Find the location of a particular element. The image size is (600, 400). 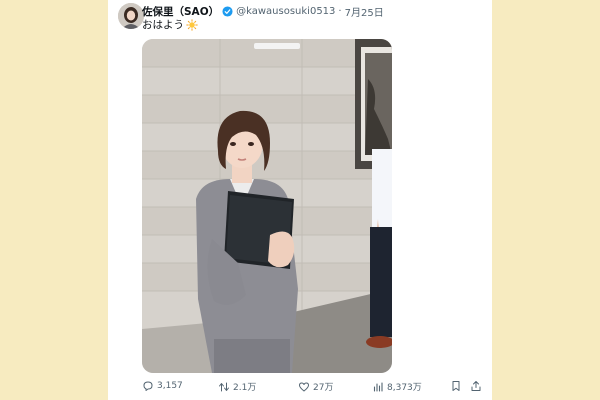

sun-emoji-icon is located at coordinates (192, 24).